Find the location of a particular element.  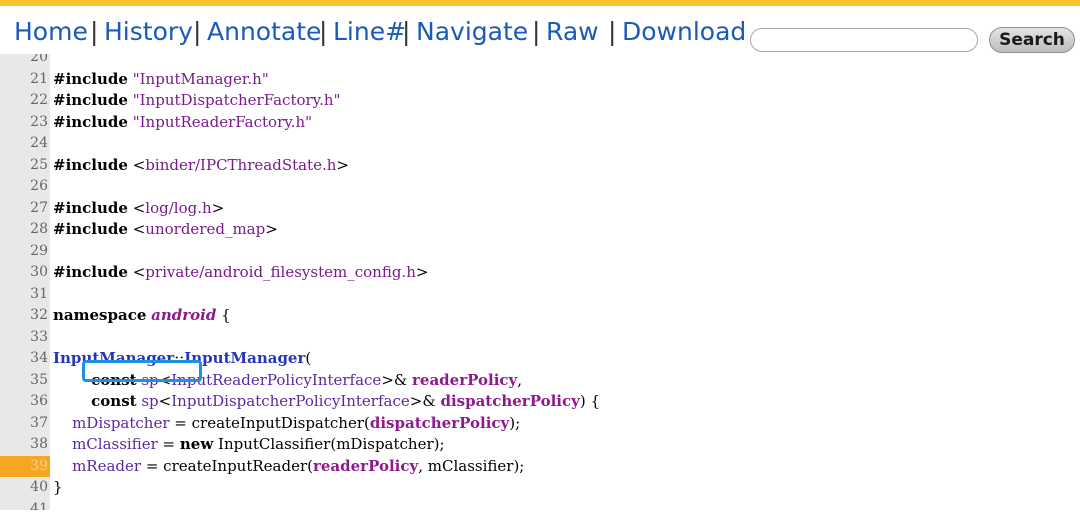

line-number-link: 27 is located at coordinates (25, 209).